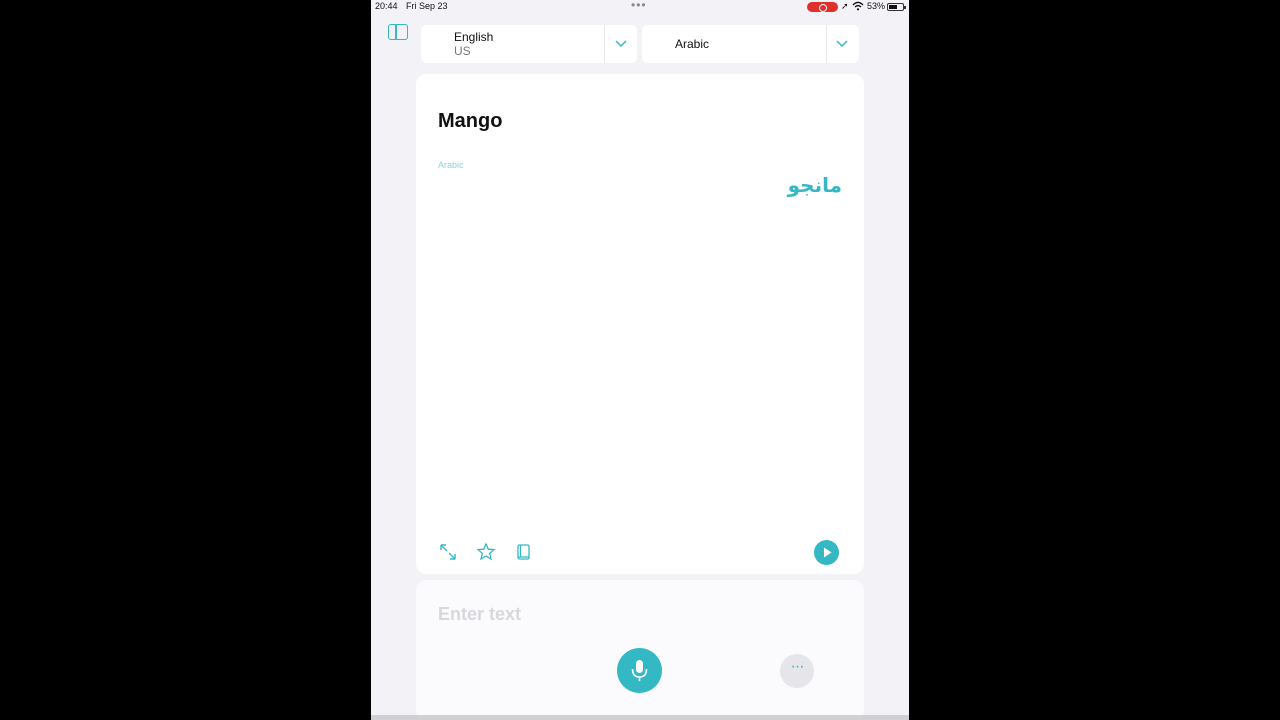 This screenshot has height=720, width=1280. What do you see at coordinates (896, 7) in the screenshot?
I see `battery-icon` at bounding box center [896, 7].